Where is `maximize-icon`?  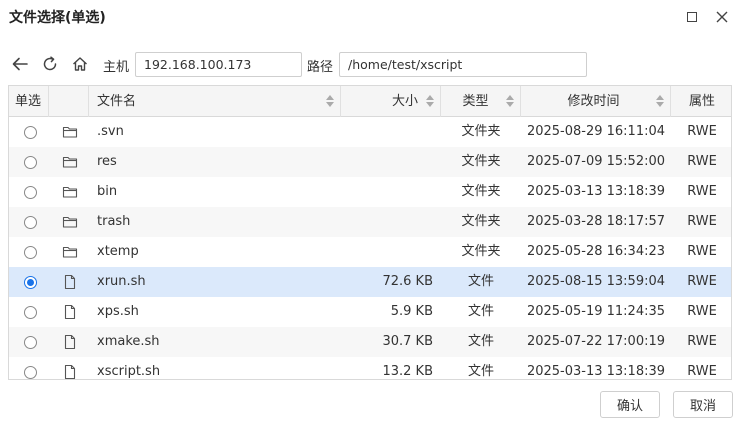 maximize-icon is located at coordinates (692, 17).